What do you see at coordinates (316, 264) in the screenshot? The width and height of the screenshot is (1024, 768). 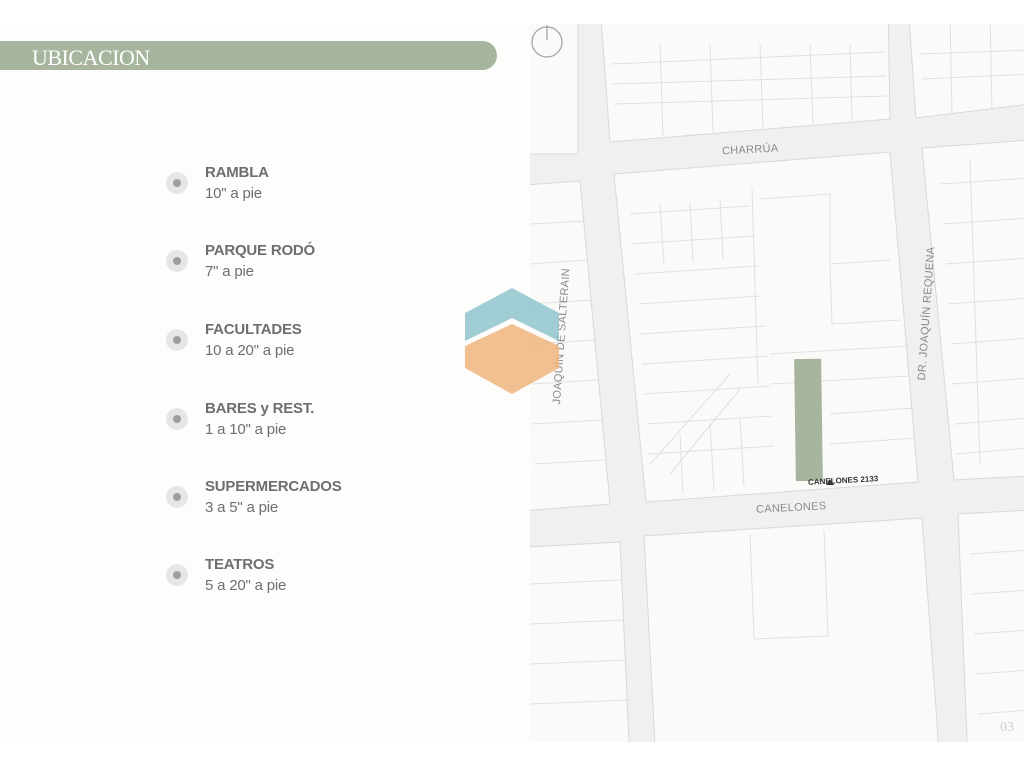 I see `list-item: PARQUE RODÓ 7" a pie` at bounding box center [316, 264].